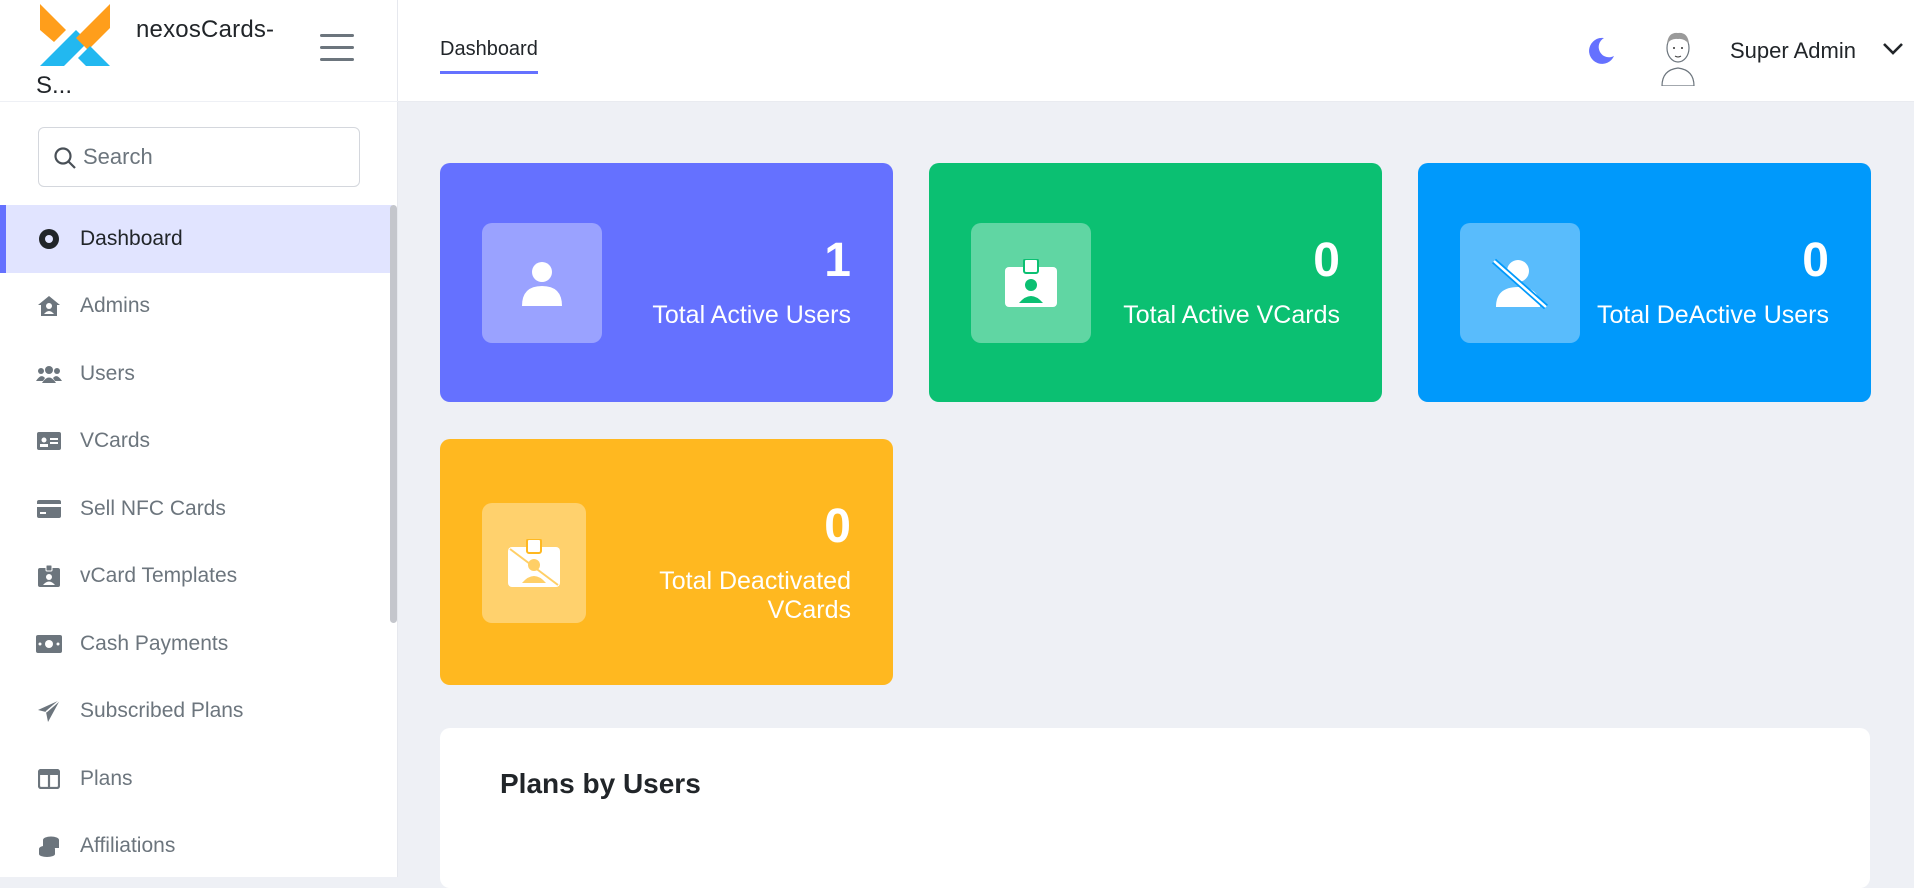 Image resolution: width=1914 pixels, height=888 pixels. I want to click on paper-plane-icon, so click(49, 711).